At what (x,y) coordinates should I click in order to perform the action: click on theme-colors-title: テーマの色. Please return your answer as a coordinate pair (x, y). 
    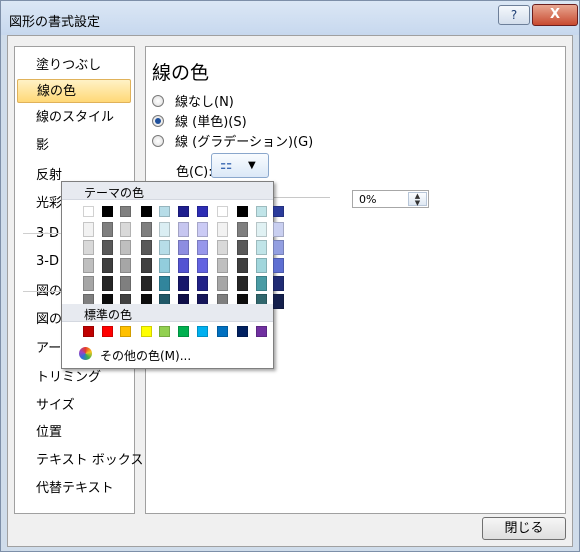
    Looking at the image, I should click on (114, 193).